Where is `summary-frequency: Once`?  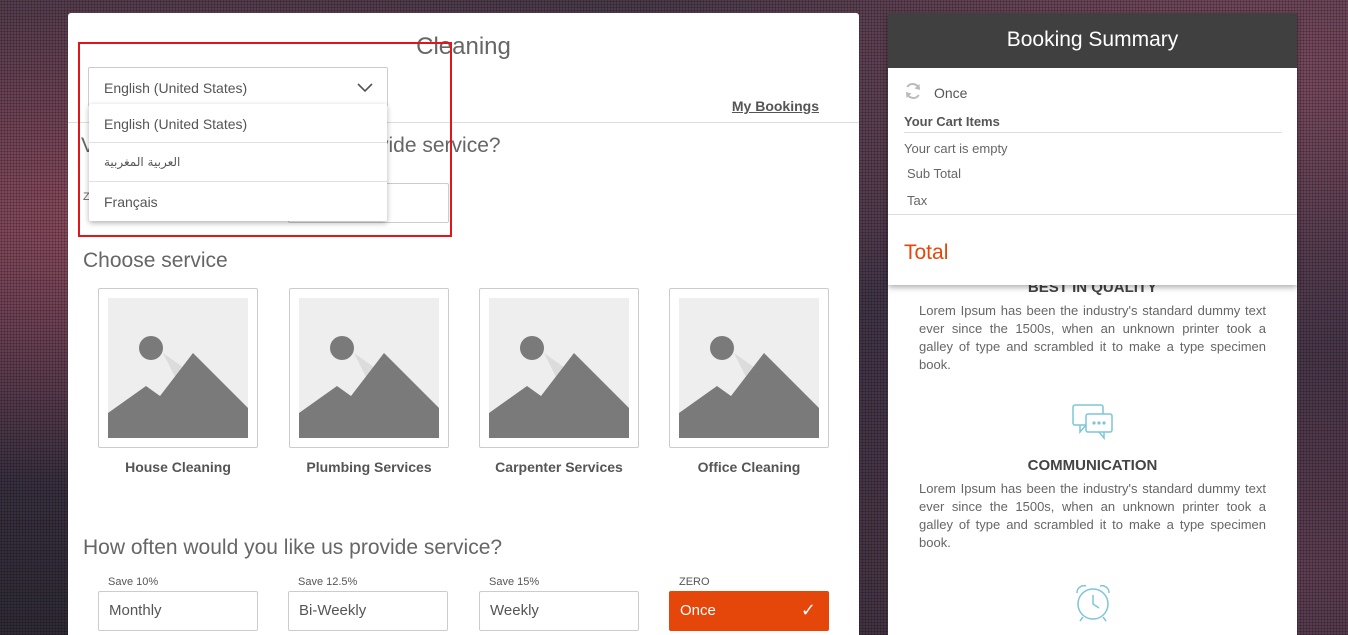
summary-frequency: Once is located at coordinates (935, 92).